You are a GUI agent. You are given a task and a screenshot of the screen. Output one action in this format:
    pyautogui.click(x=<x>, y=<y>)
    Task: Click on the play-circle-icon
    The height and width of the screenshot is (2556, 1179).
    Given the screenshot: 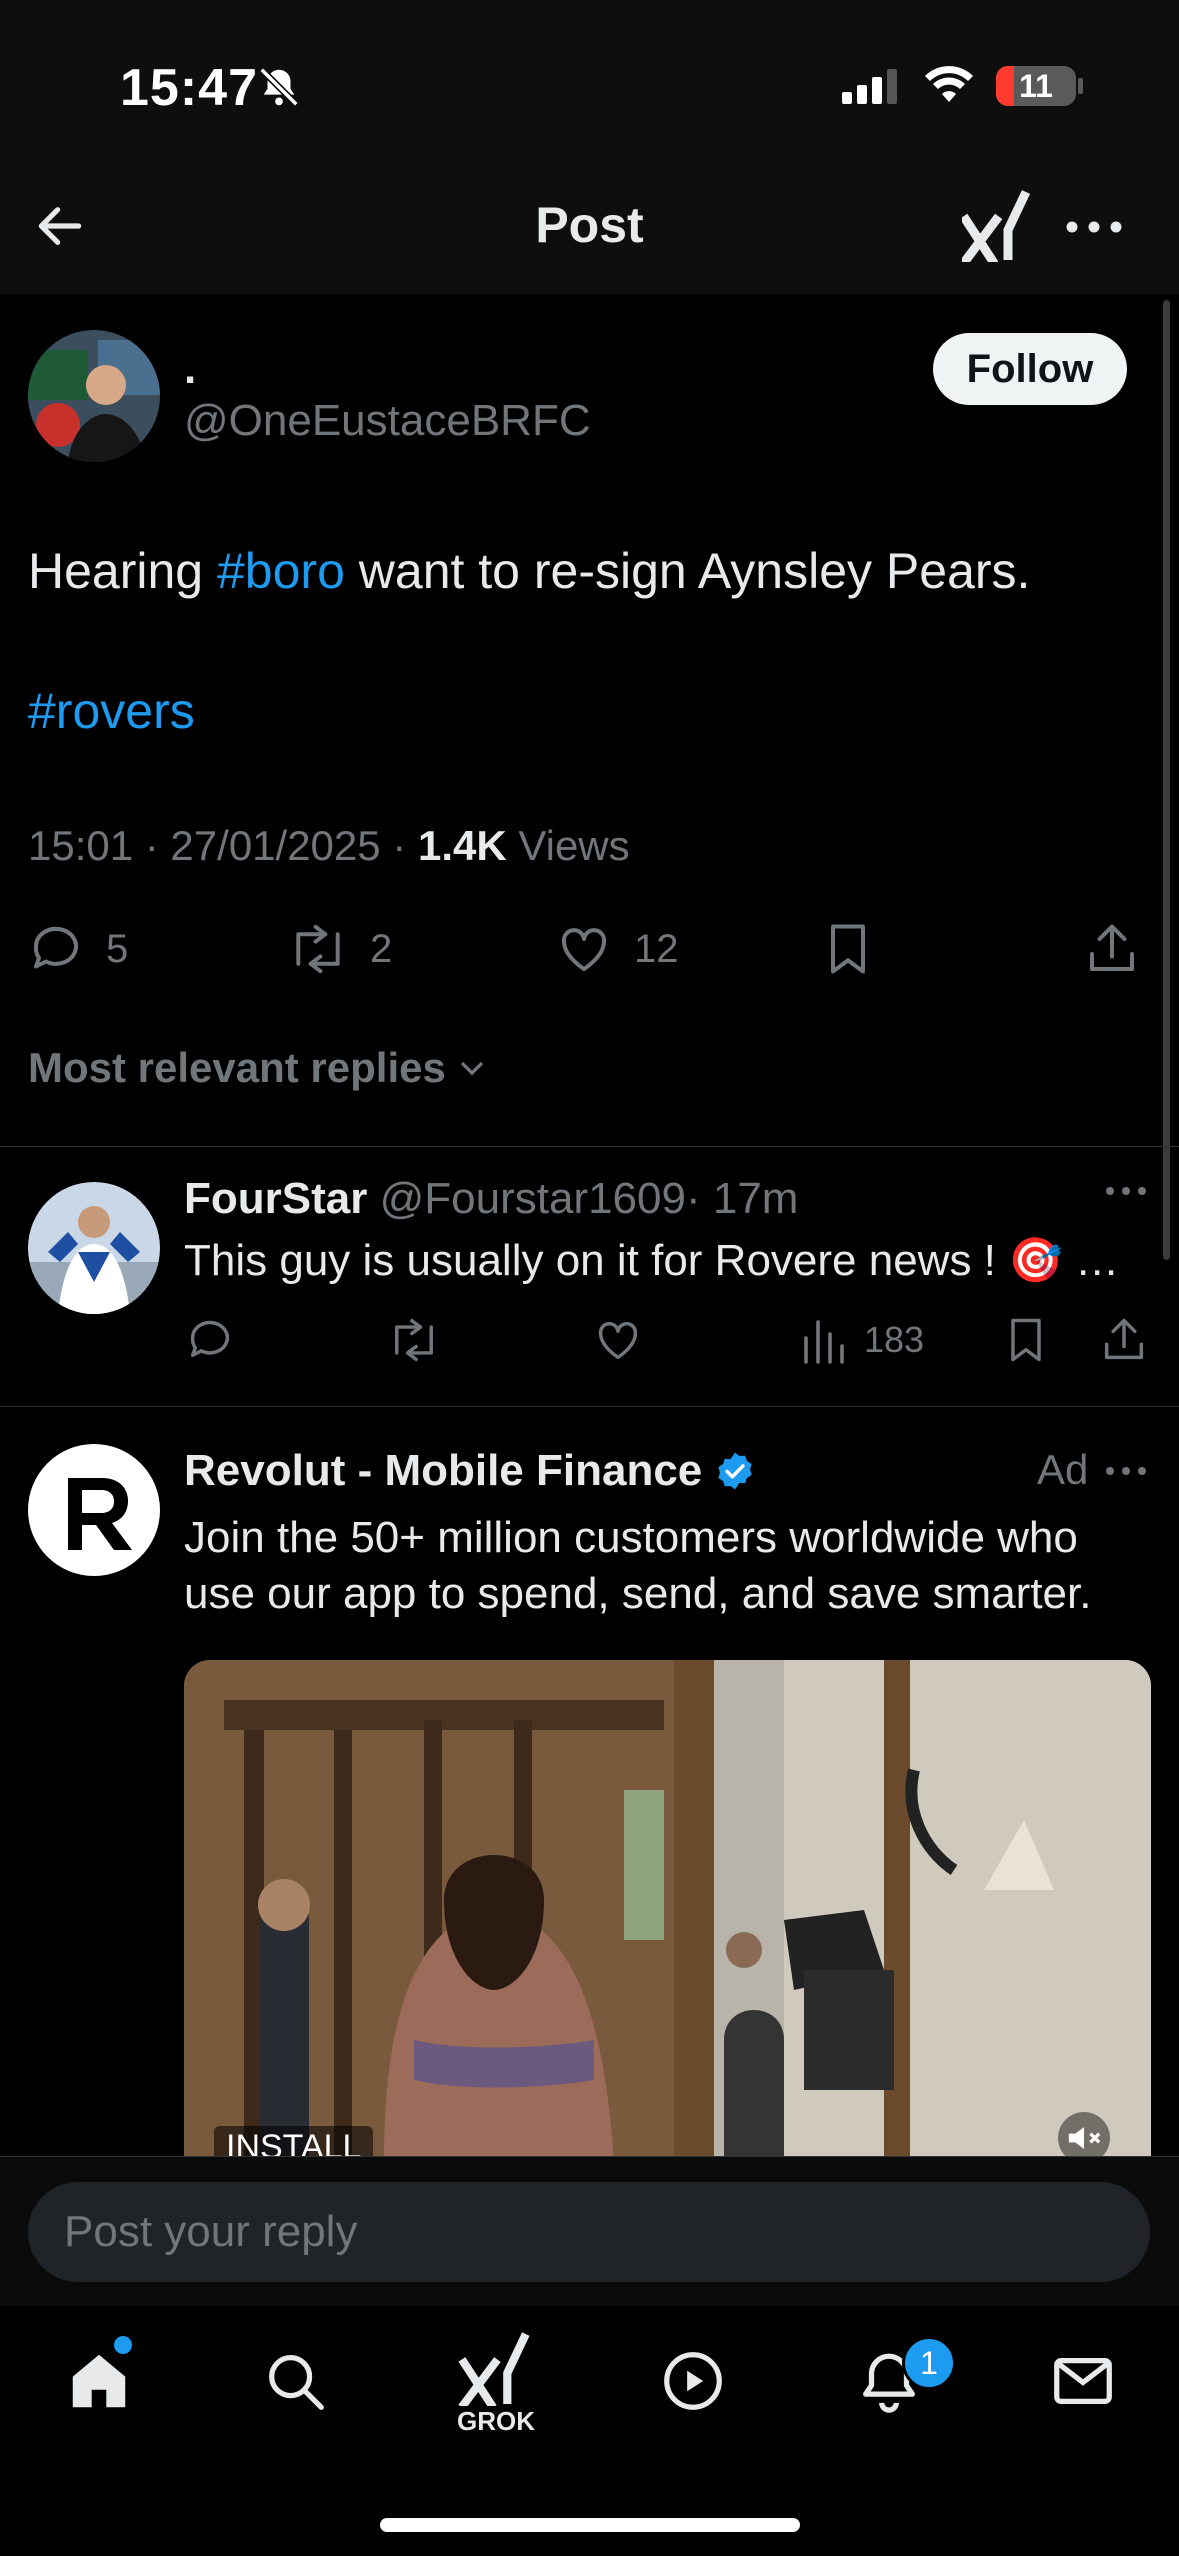 What is the action you would take?
    pyautogui.click(x=693, y=2381)
    